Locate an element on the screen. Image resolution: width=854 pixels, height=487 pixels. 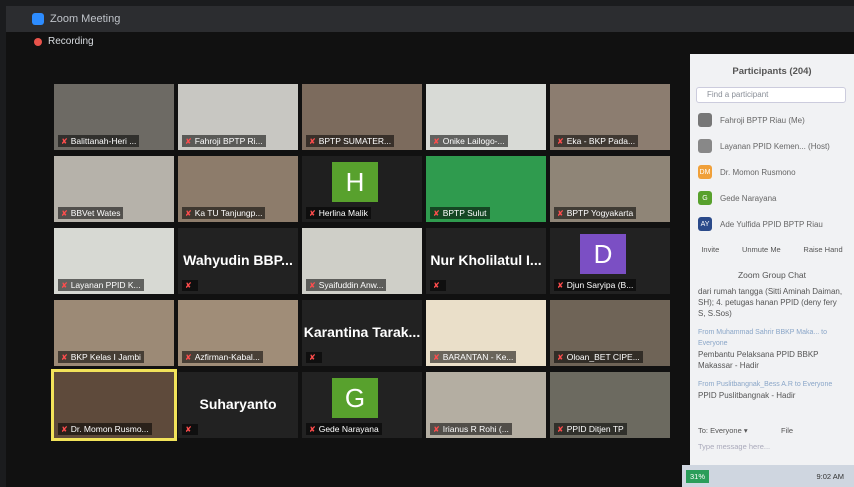
participant-row: Layanan PPID Kemen... (Host) is located at coordinates (772, 146).